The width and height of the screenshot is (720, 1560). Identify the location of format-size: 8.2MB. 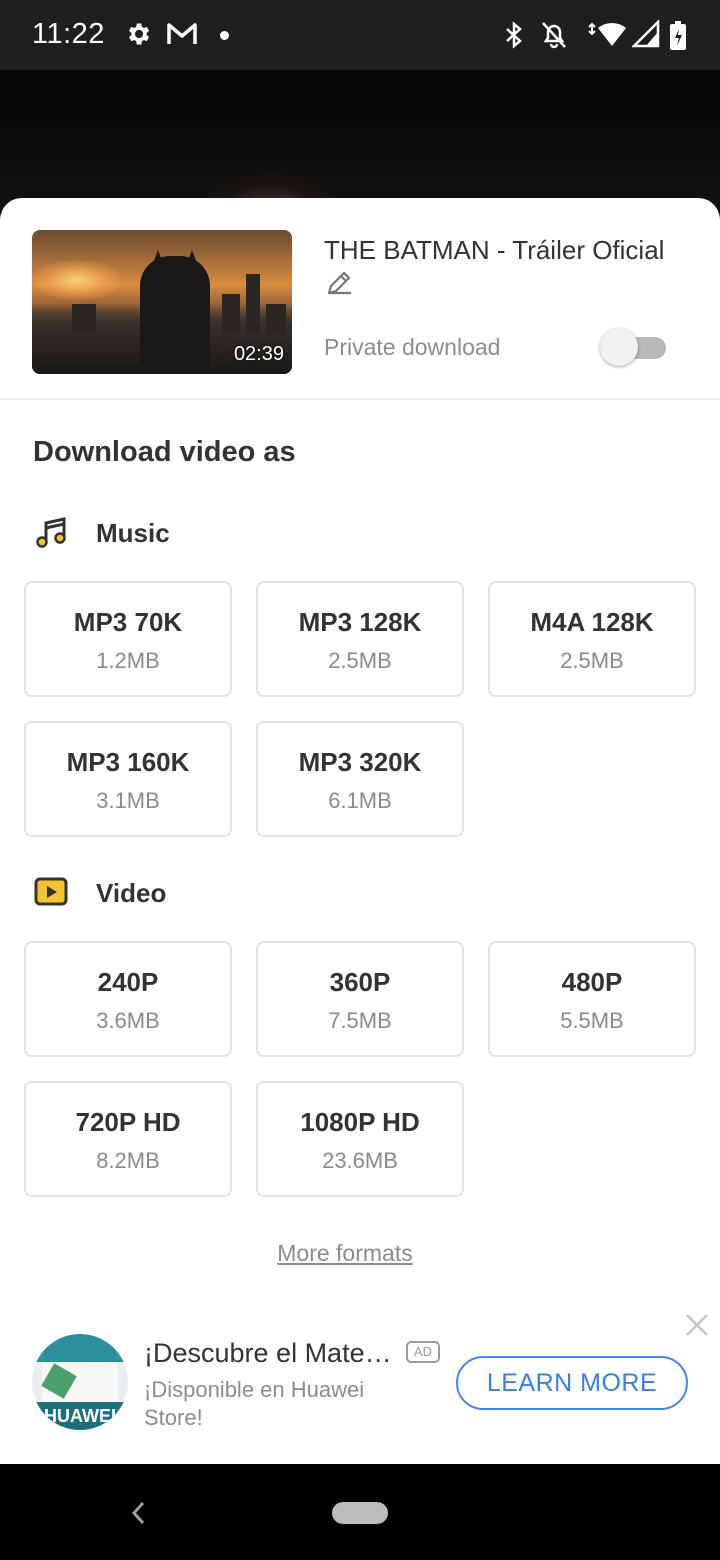
(128, 1160).